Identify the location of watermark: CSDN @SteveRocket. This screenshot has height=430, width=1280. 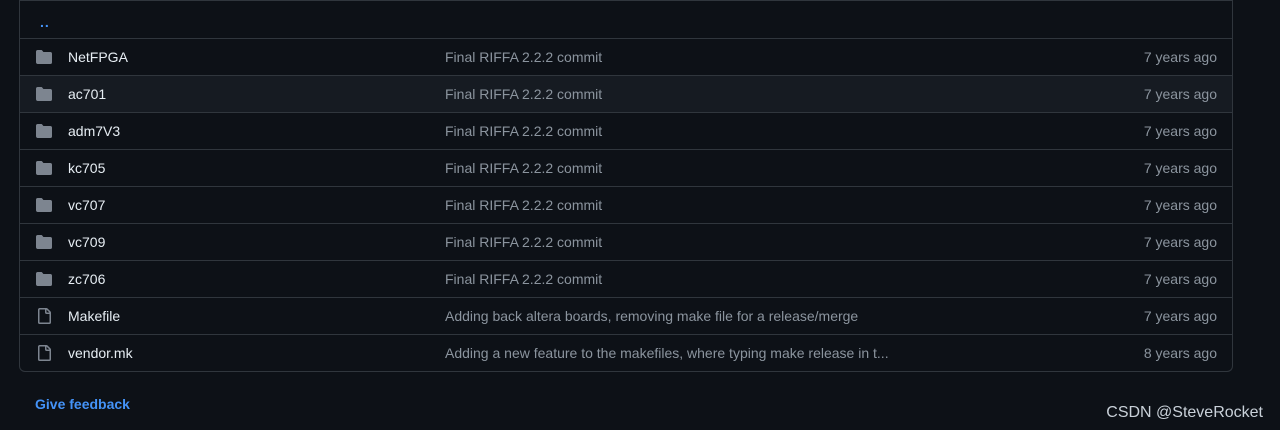
(1184, 412).